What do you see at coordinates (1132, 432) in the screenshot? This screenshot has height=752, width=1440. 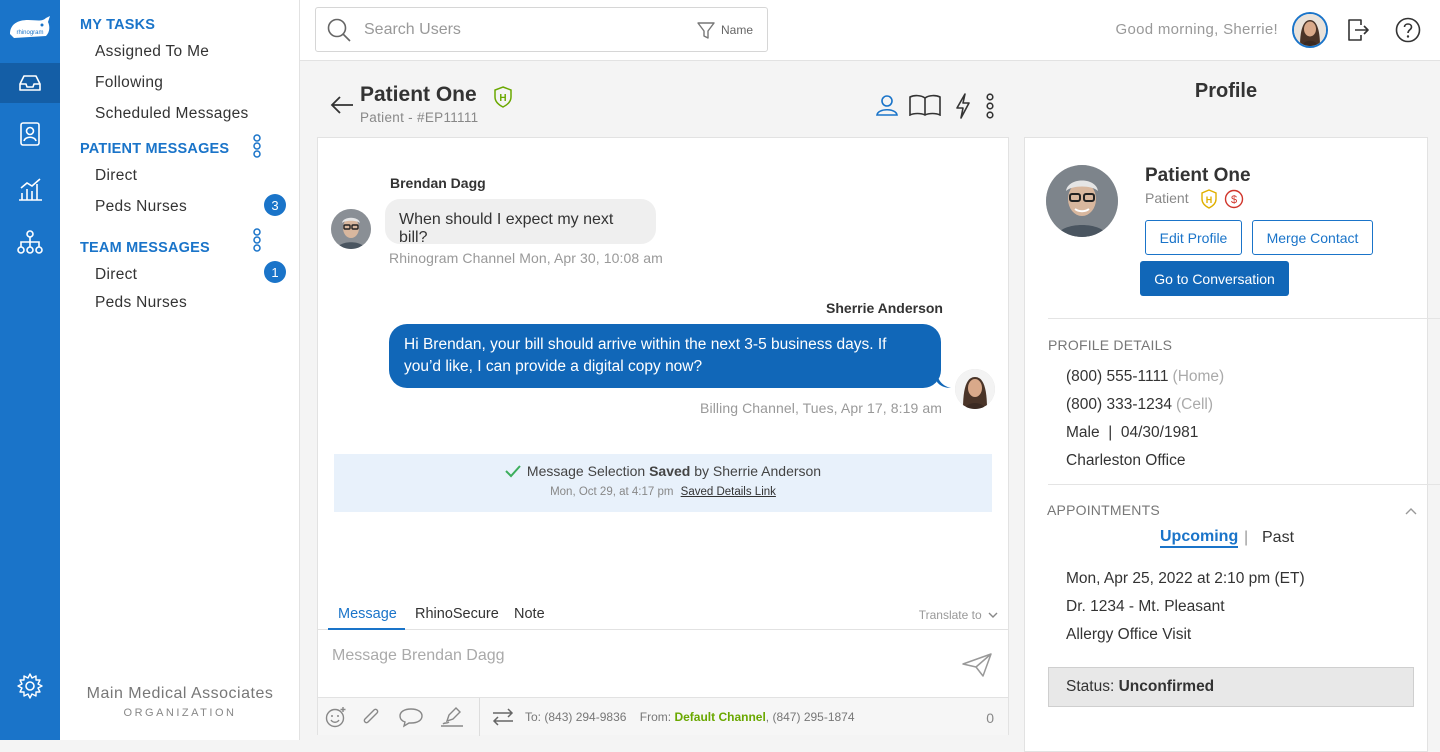 I see `demographics: Male | 04/30/1981` at bounding box center [1132, 432].